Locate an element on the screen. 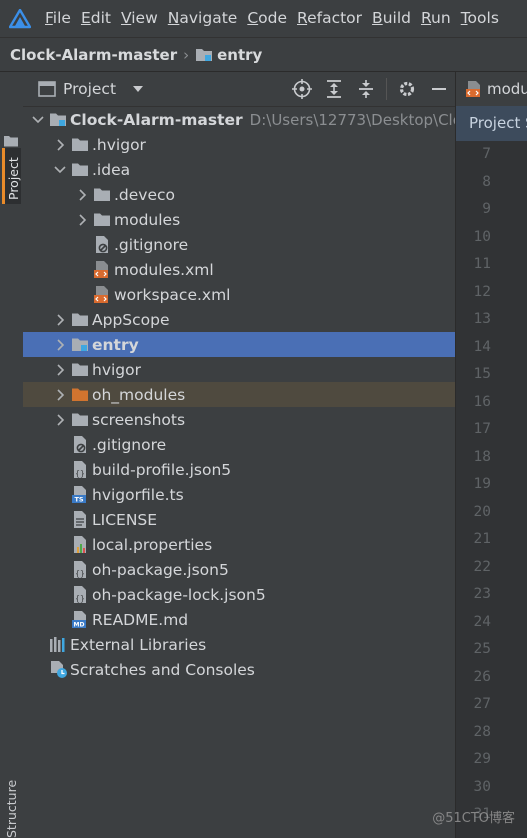 The width and height of the screenshot is (527, 838). menu-code: Code is located at coordinates (267, 18).